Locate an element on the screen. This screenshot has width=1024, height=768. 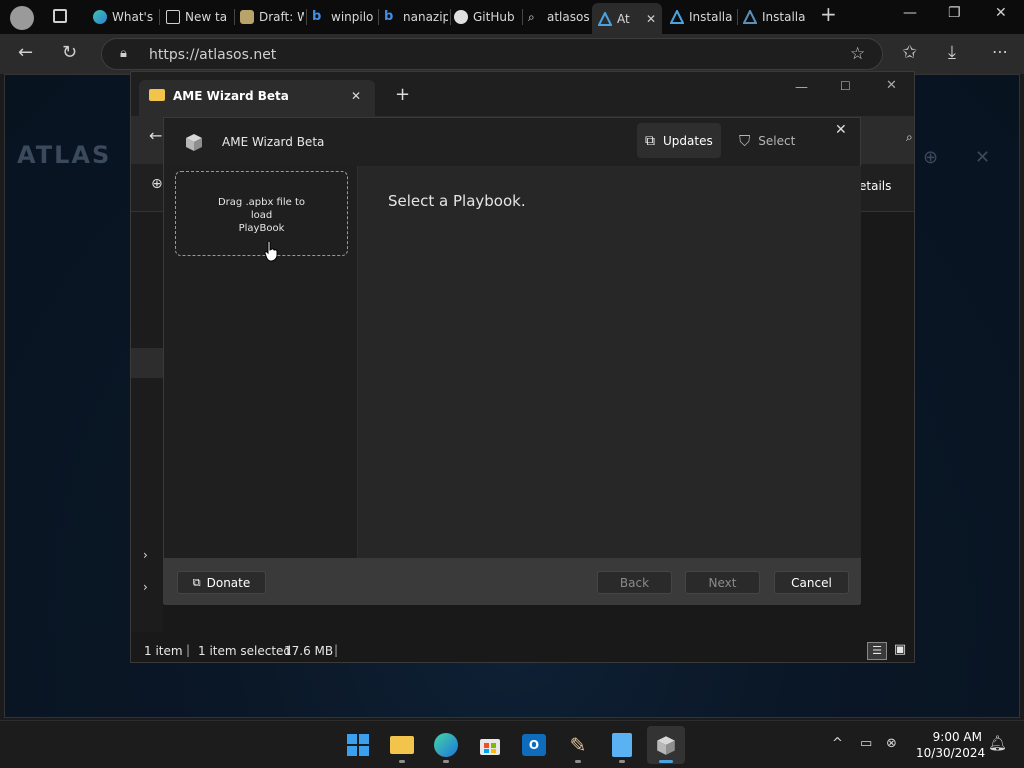
select-button: ⛉ Select is located at coordinates (767, 140).